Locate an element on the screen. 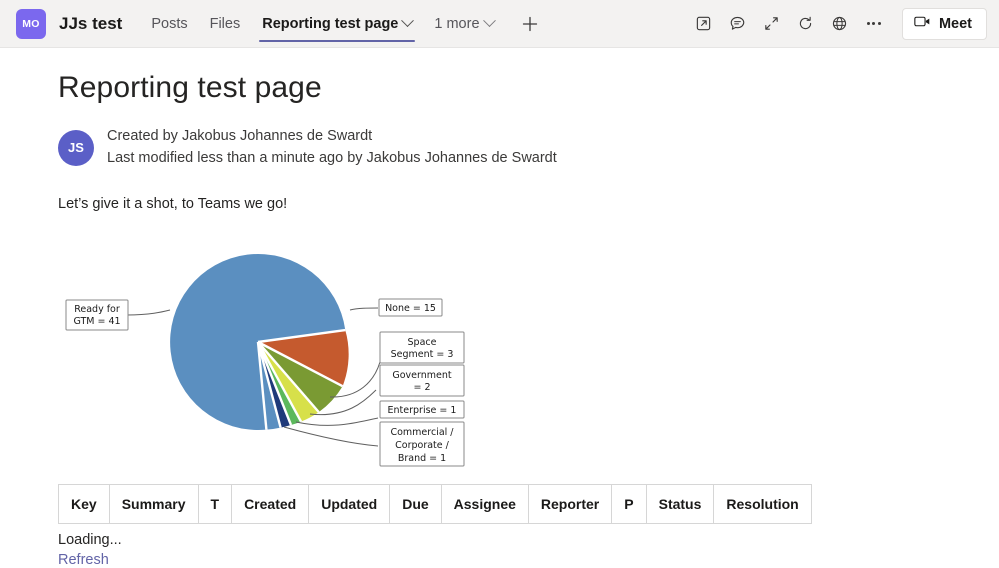  page-title: Reporting test page is located at coordinates (190, 87).